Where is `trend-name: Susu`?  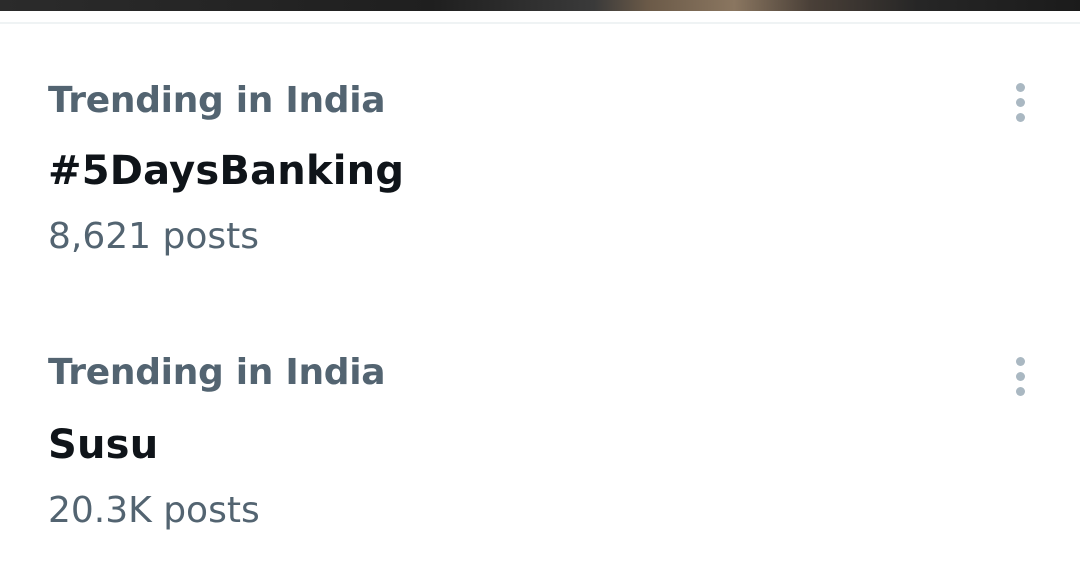 trend-name: Susu is located at coordinates (103, 445).